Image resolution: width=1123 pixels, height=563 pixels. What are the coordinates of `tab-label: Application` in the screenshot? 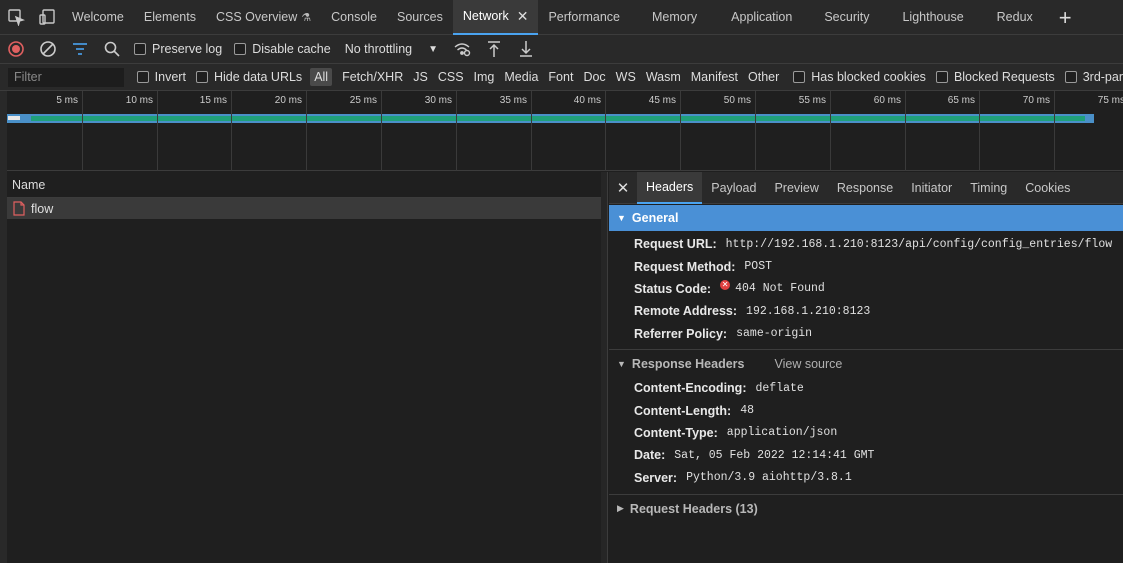 It's located at (762, 17).